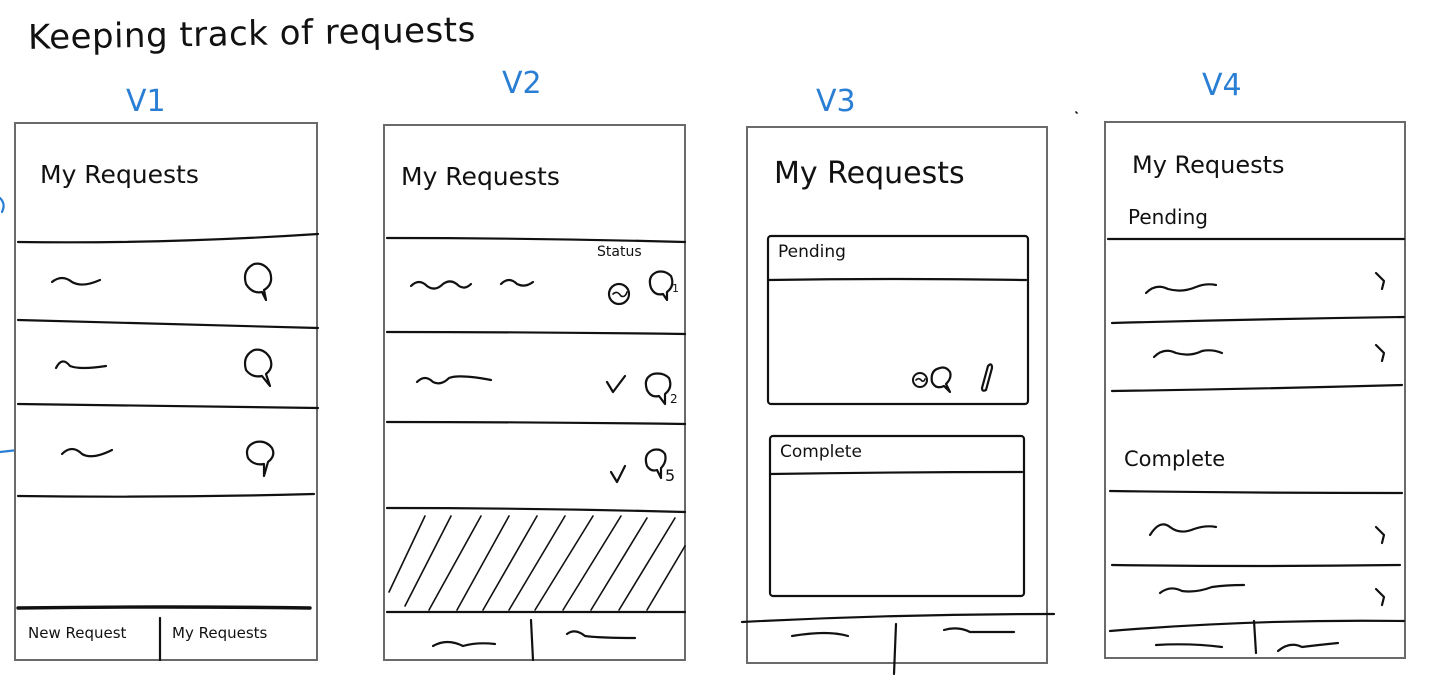 This screenshot has height=686, width=1431. I want to click on v2-sketch-lines, so click(536, 449).